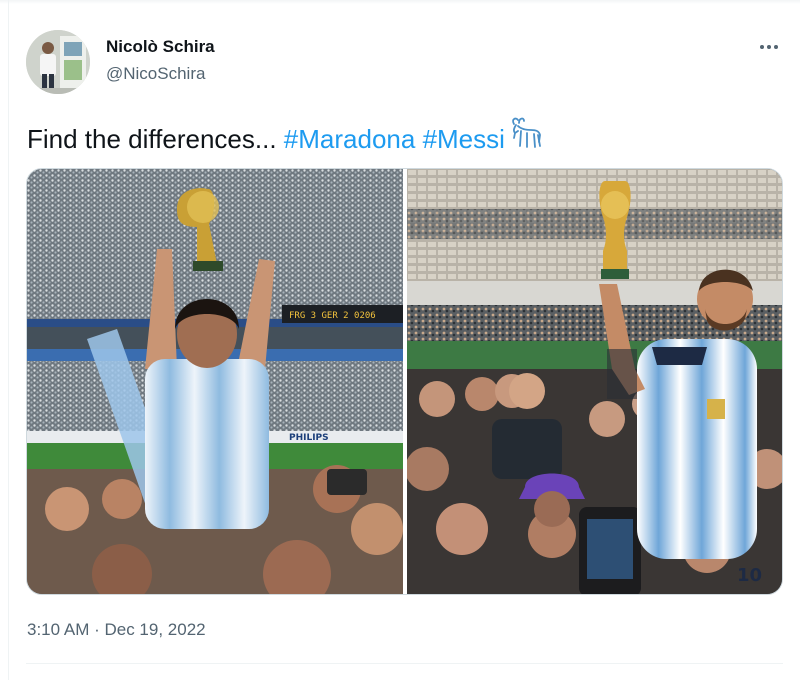 This screenshot has height=680, width=800. I want to click on svg-text: PHILIPS, so click(309, 438).